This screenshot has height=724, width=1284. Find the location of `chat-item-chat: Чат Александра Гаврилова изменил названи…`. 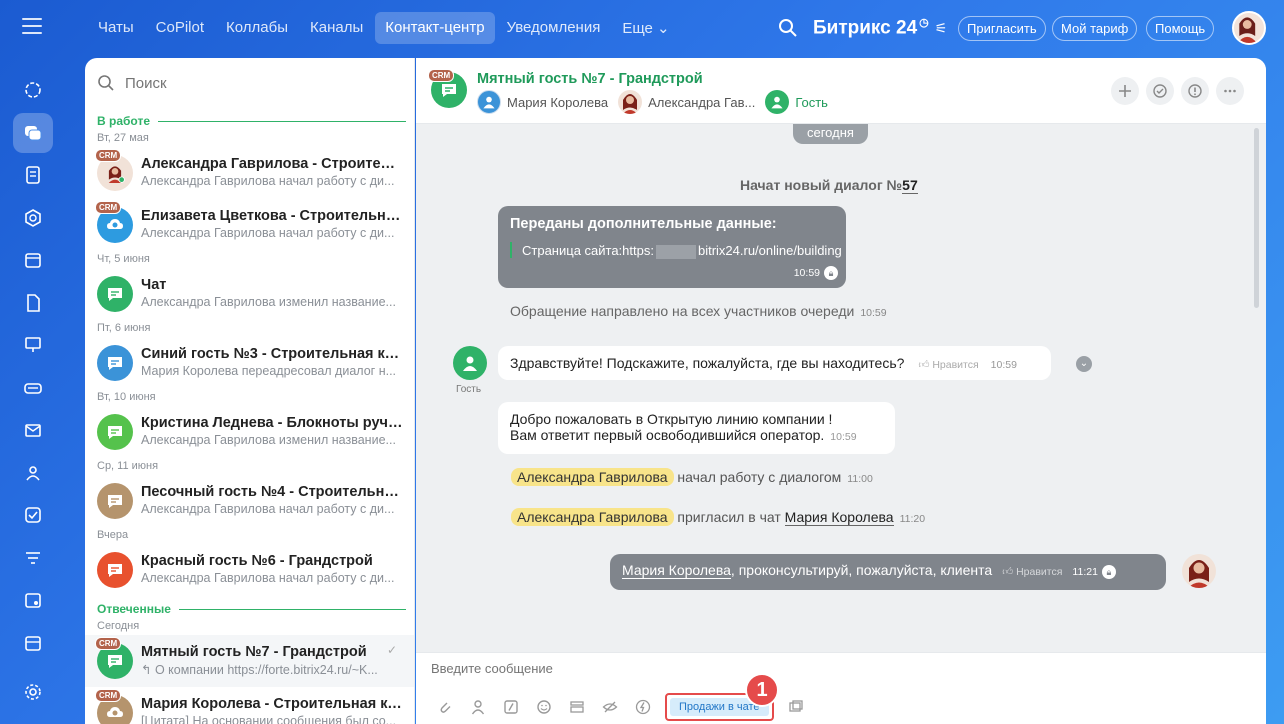

chat-item-chat: Чат Александра Гаврилова изменил названи… is located at coordinates (249, 294).